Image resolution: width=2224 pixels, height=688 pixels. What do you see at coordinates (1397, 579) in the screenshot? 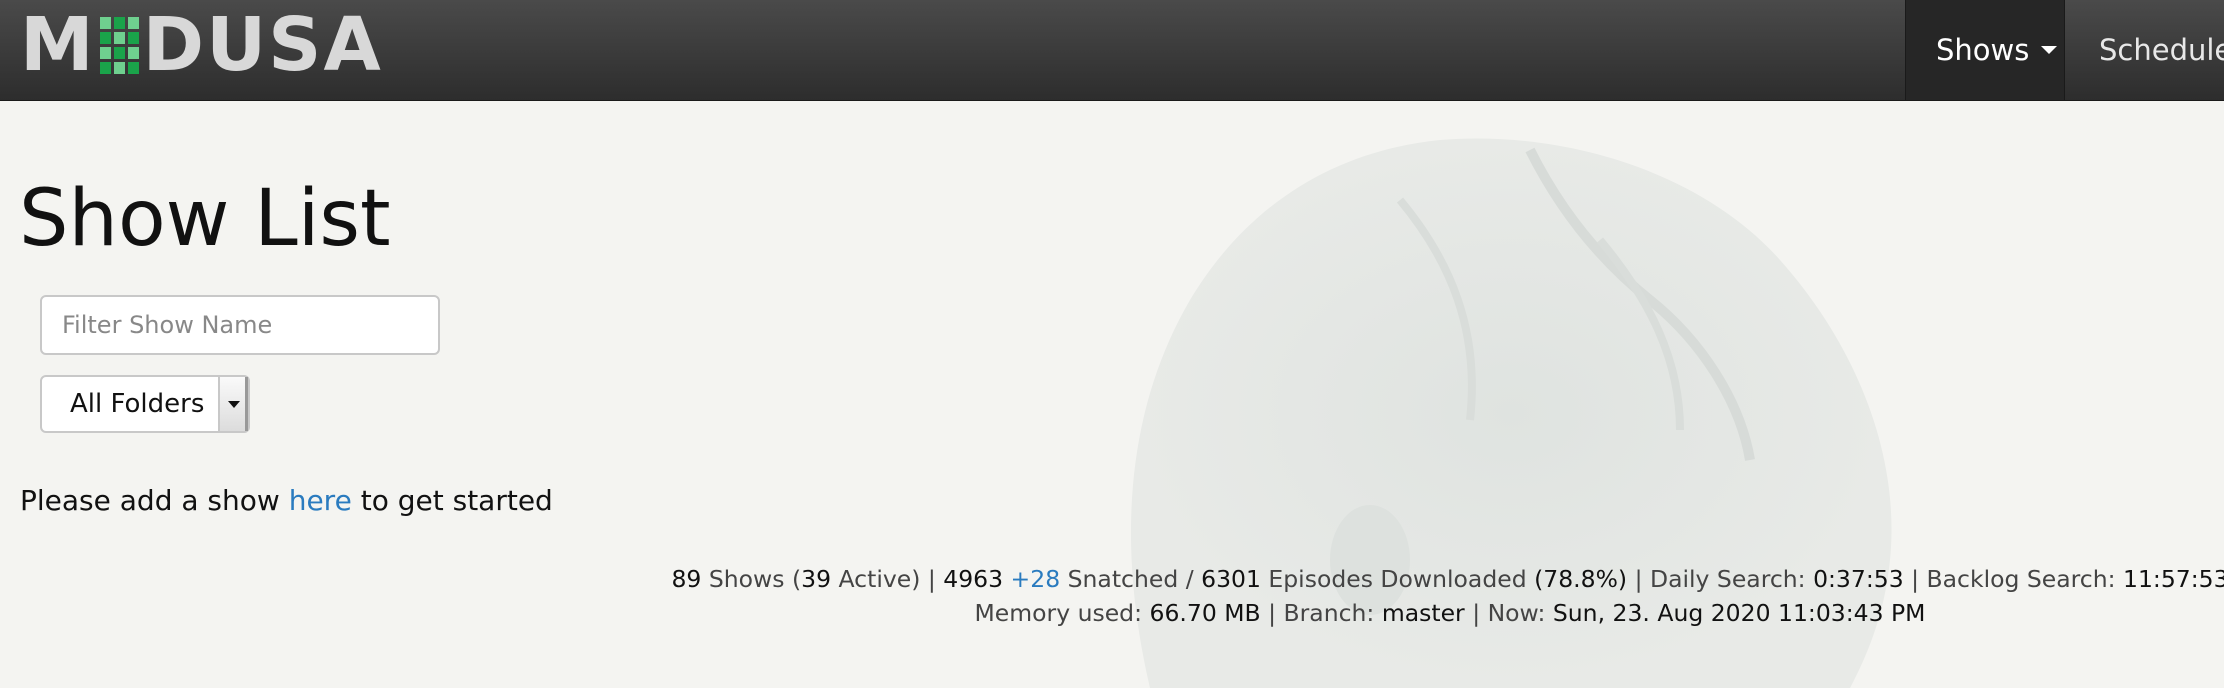
I see `downloaded-label: Episodes Downloaded` at bounding box center [1397, 579].